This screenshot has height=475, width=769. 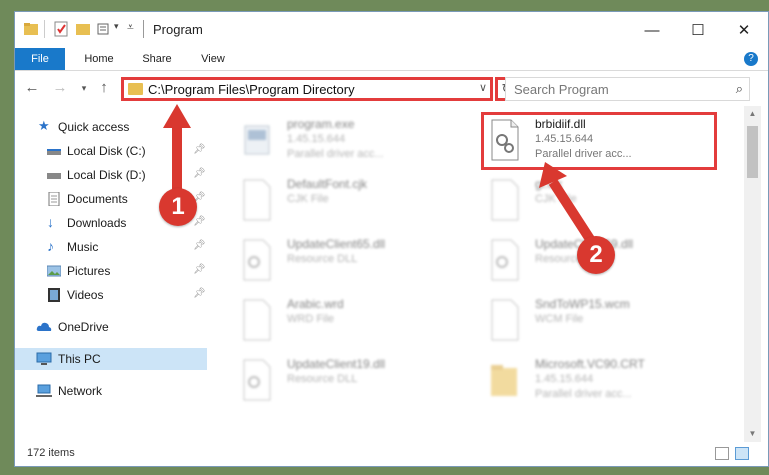 I want to click on step-badge-2: 2, so click(x=596, y=255).